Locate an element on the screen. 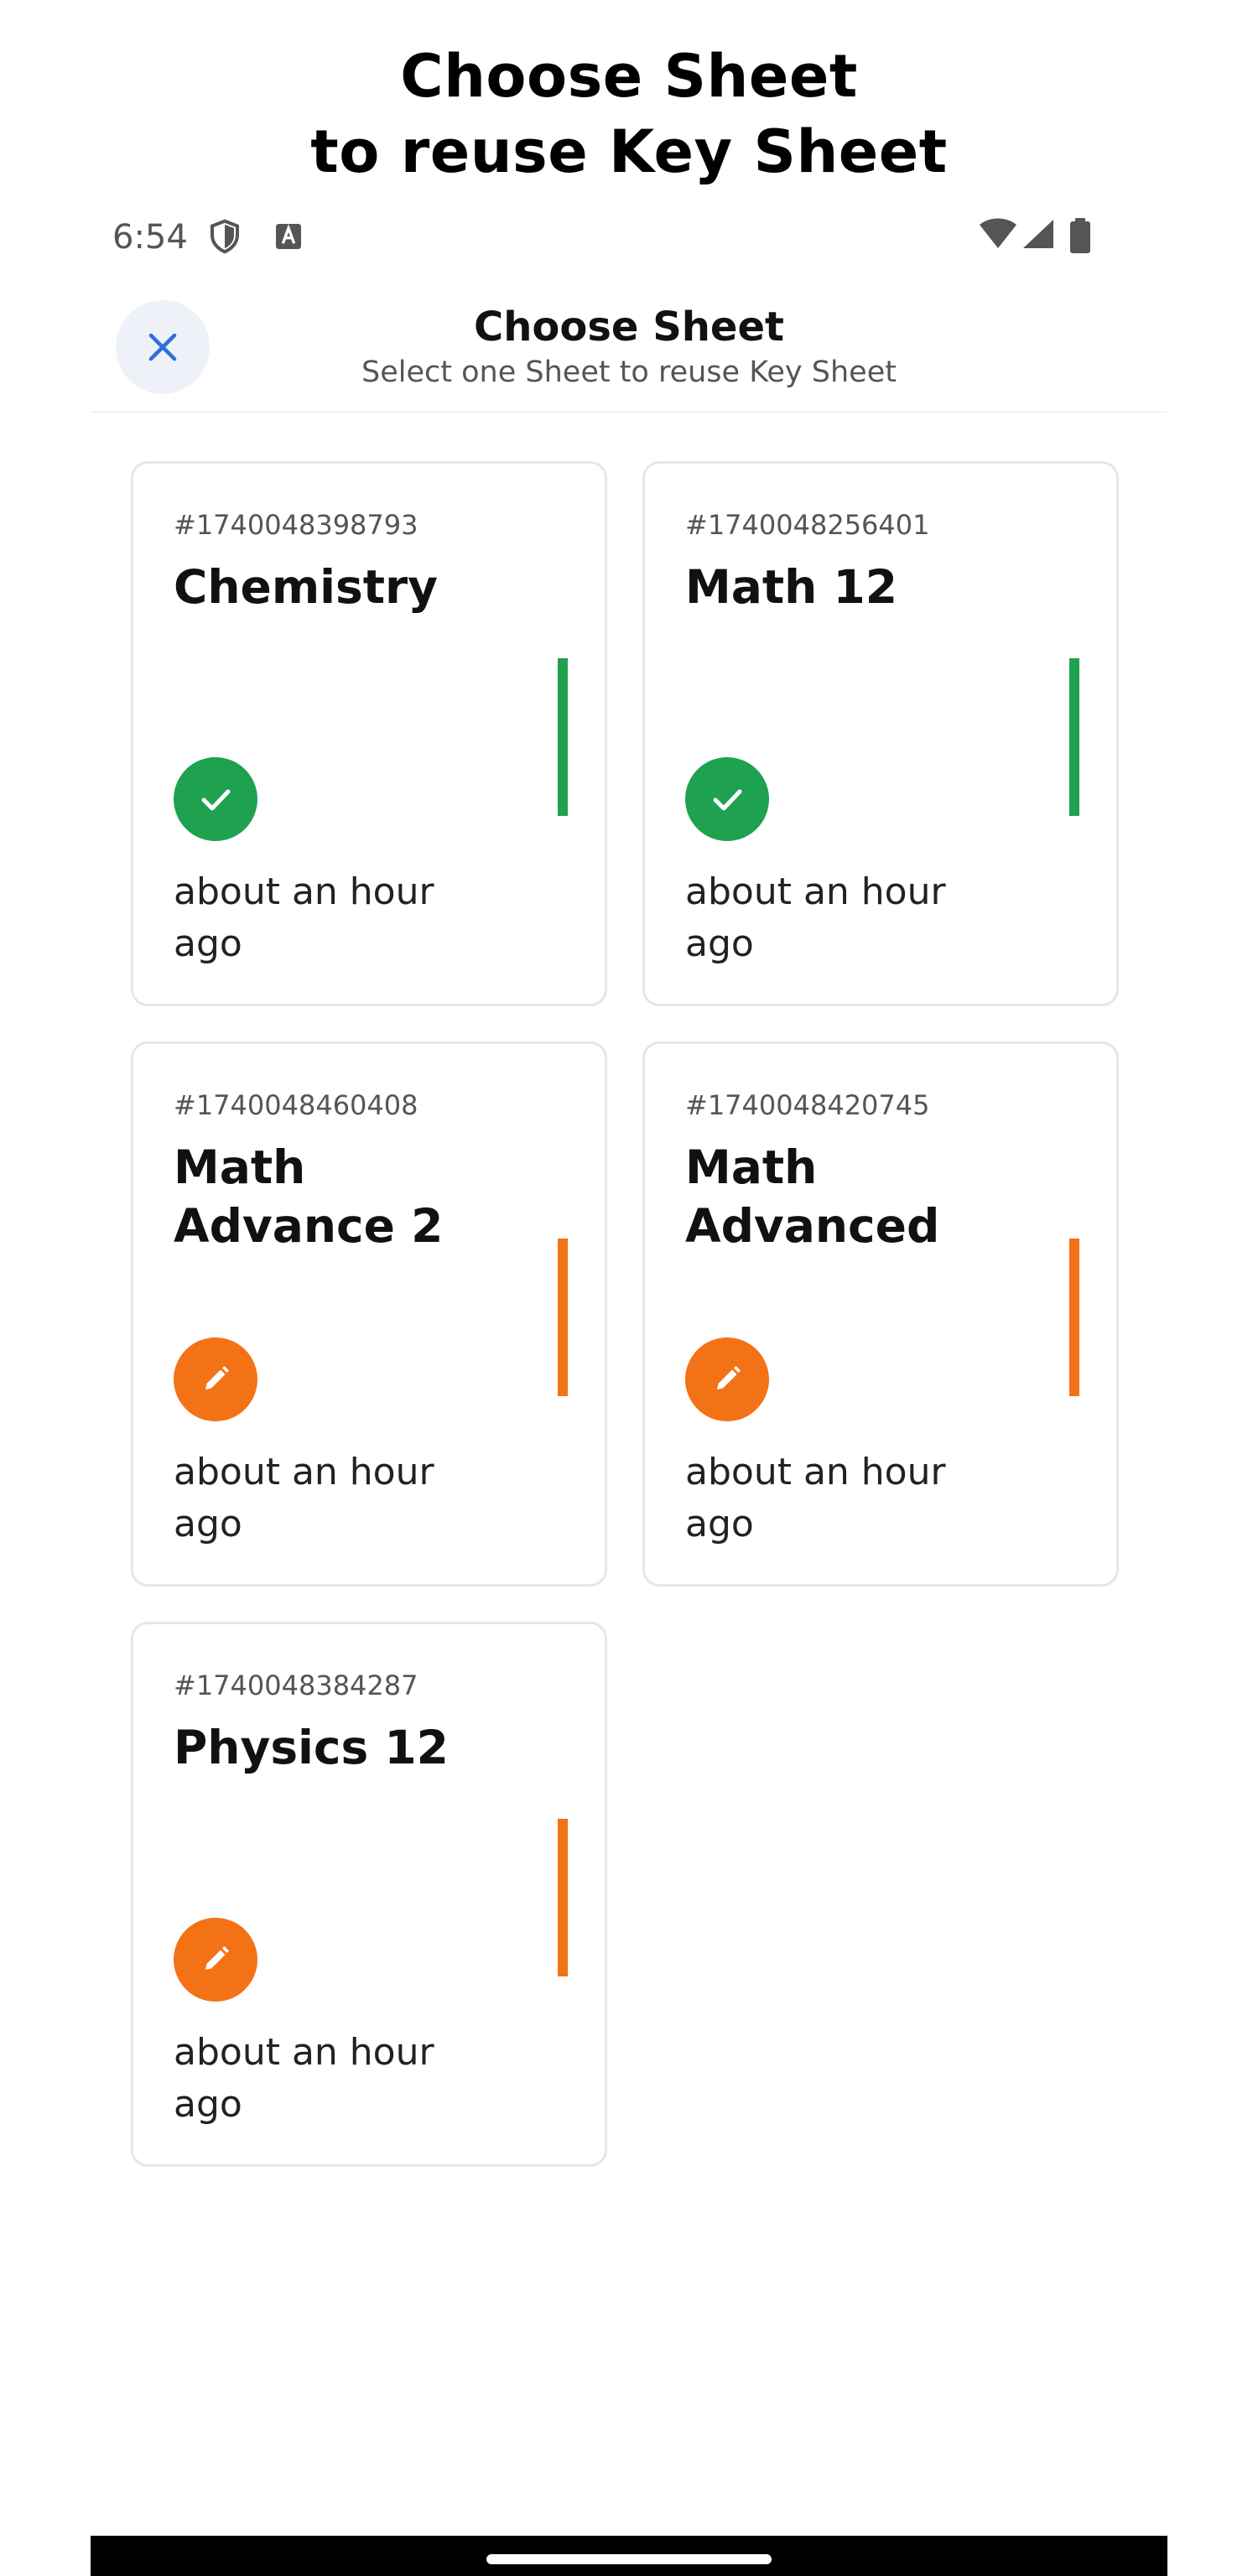 This screenshot has height=2576, width=1258. sheet-title: Math 12 is located at coordinates (791, 587).